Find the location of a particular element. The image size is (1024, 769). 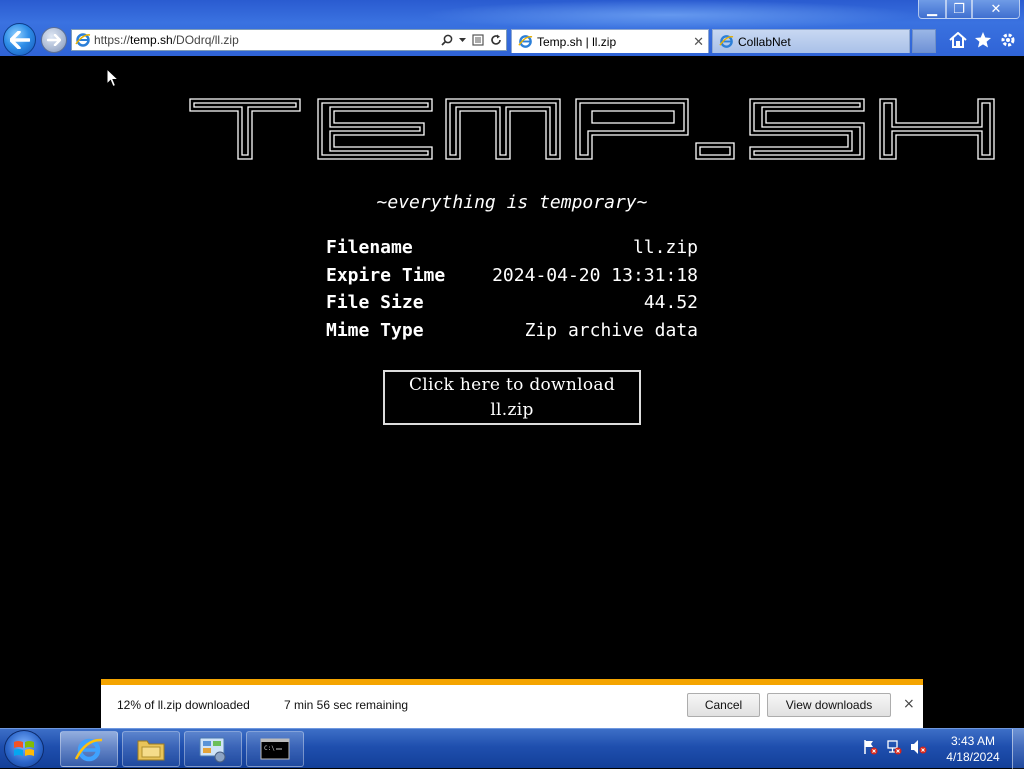

url-host: temp.sh is located at coordinates (151, 40).